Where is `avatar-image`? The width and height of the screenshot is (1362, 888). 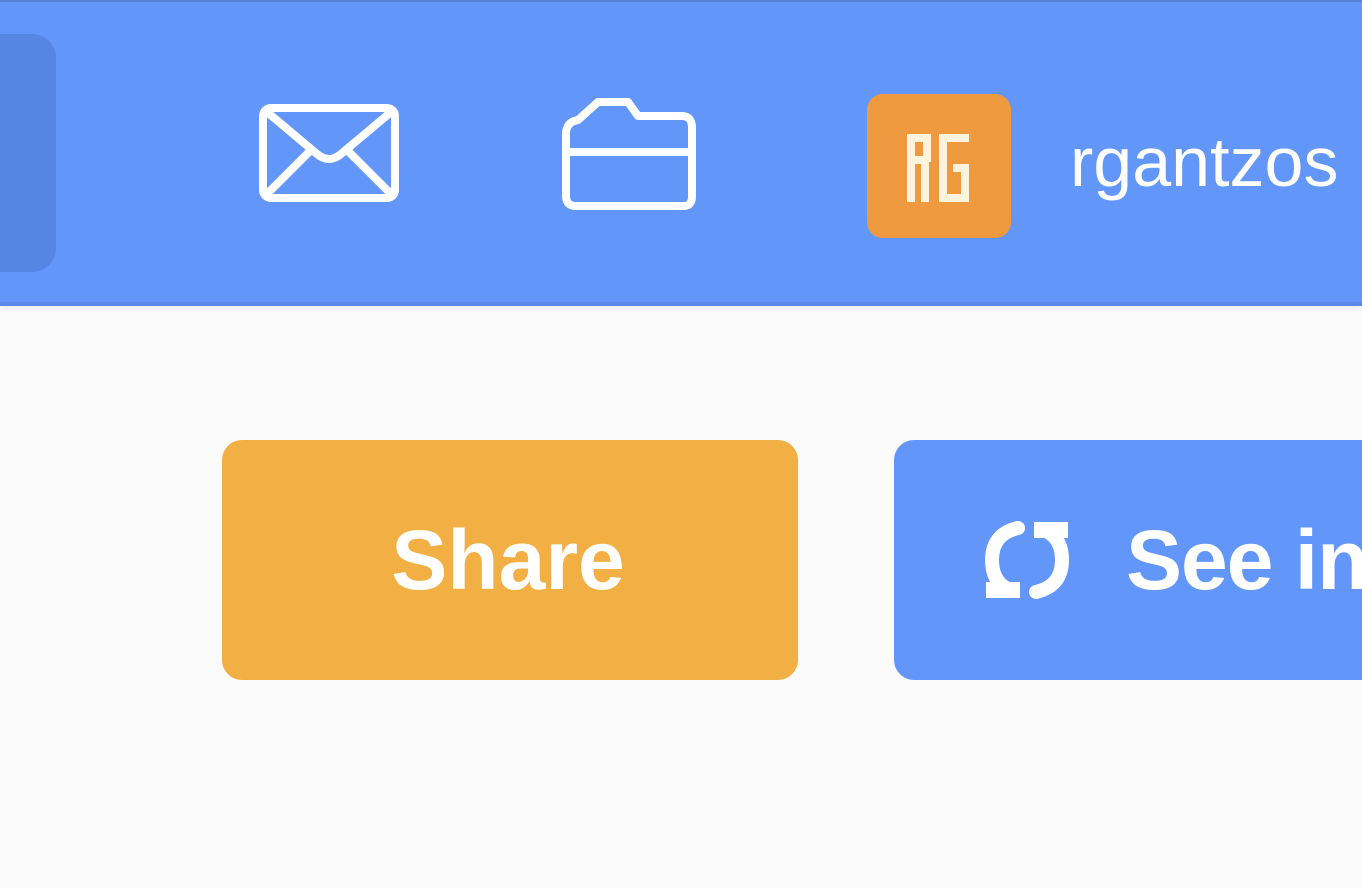
avatar-image is located at coordinates (939, 166).